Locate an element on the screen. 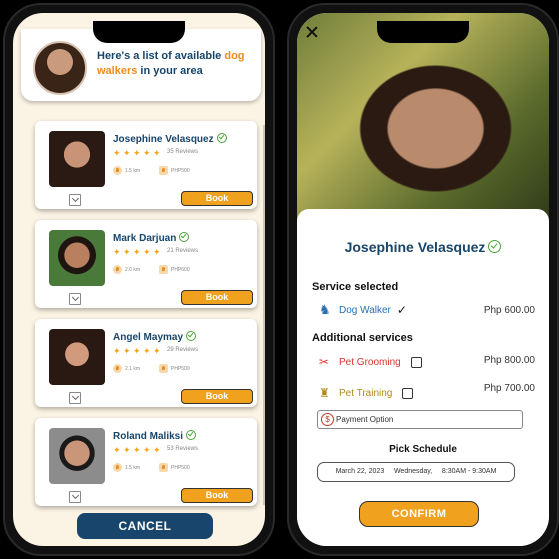  dog-walker-icon: ♞ is located at coordinates (325, 309).